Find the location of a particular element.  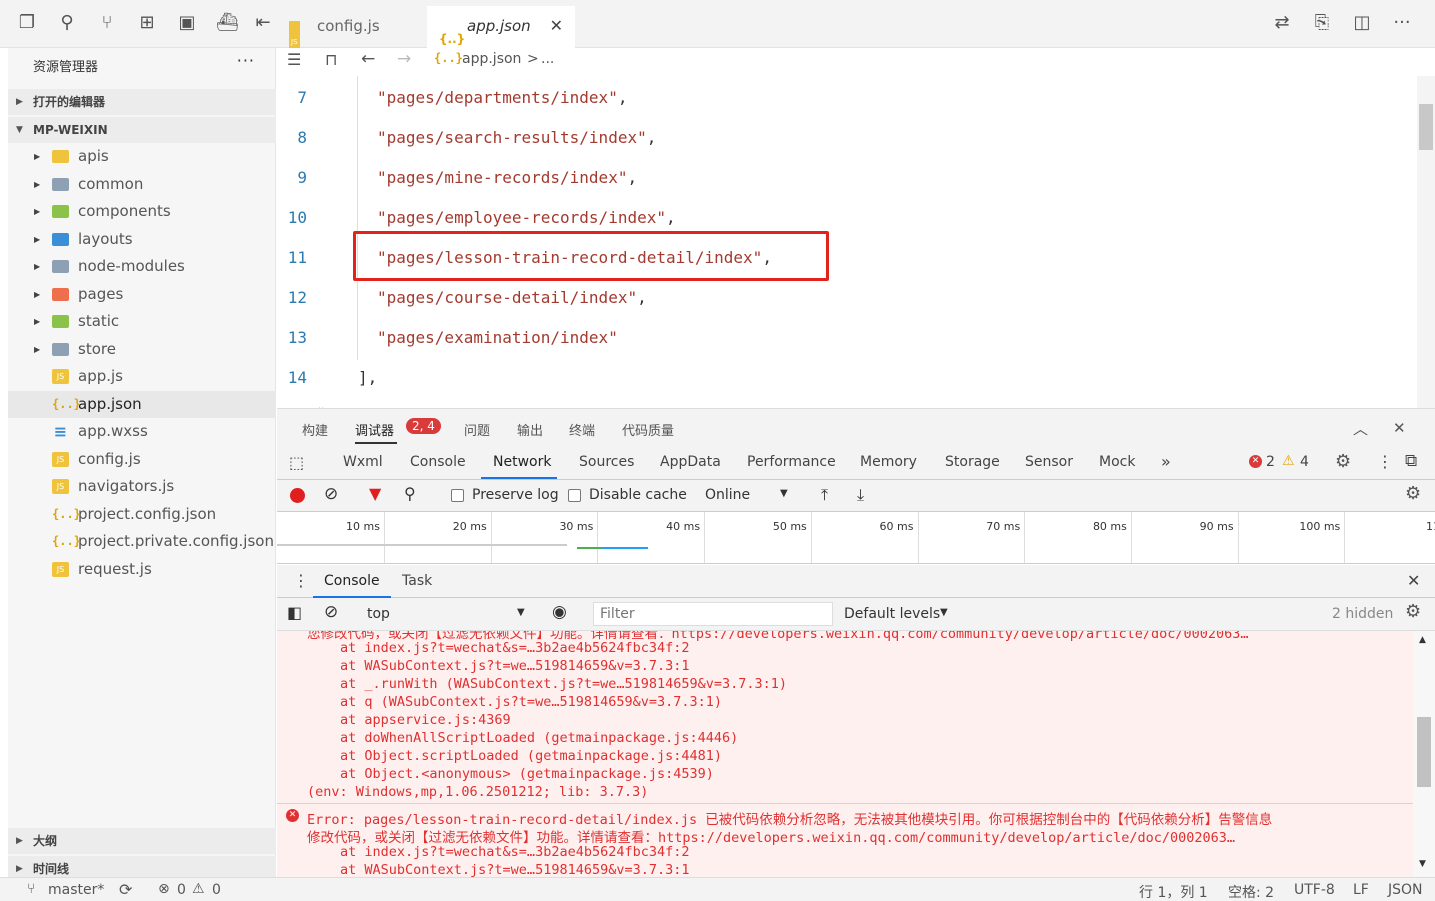

tree-item: JS app.js is located at coordinates (142, 376).